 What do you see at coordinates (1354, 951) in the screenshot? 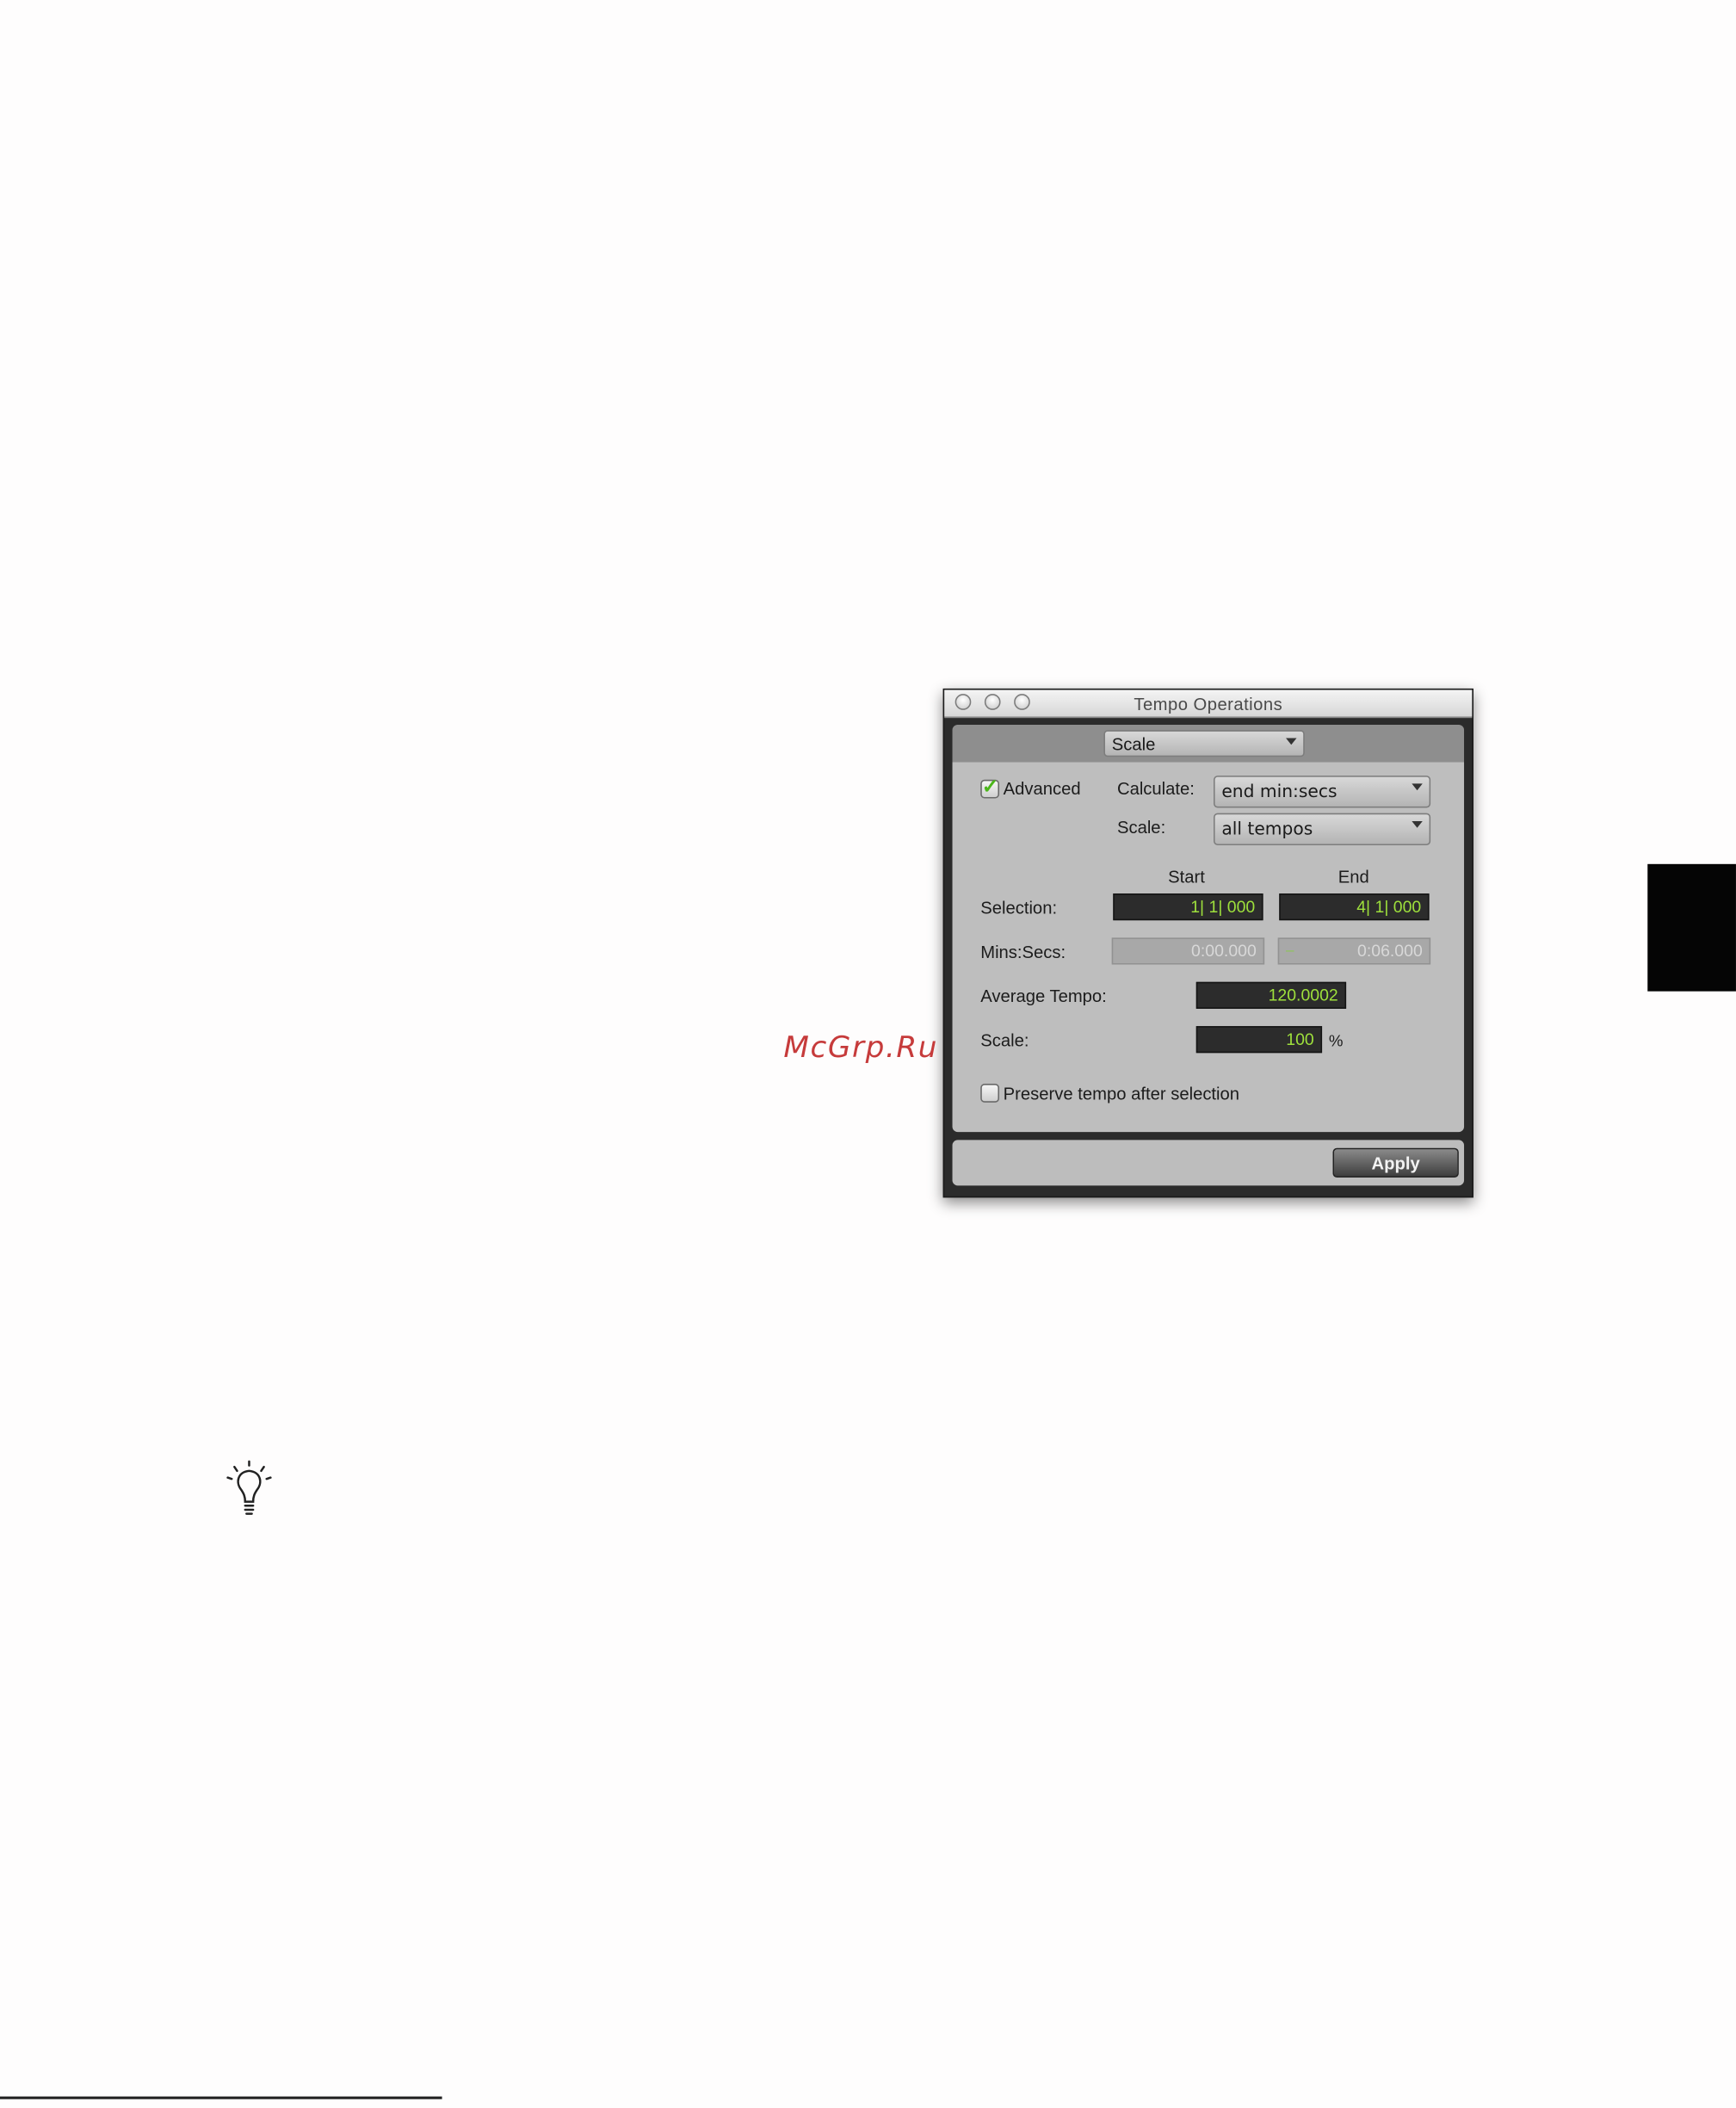
I see `minssecs-end-field: – 0:06.000` at bounding box center [1354, 951].